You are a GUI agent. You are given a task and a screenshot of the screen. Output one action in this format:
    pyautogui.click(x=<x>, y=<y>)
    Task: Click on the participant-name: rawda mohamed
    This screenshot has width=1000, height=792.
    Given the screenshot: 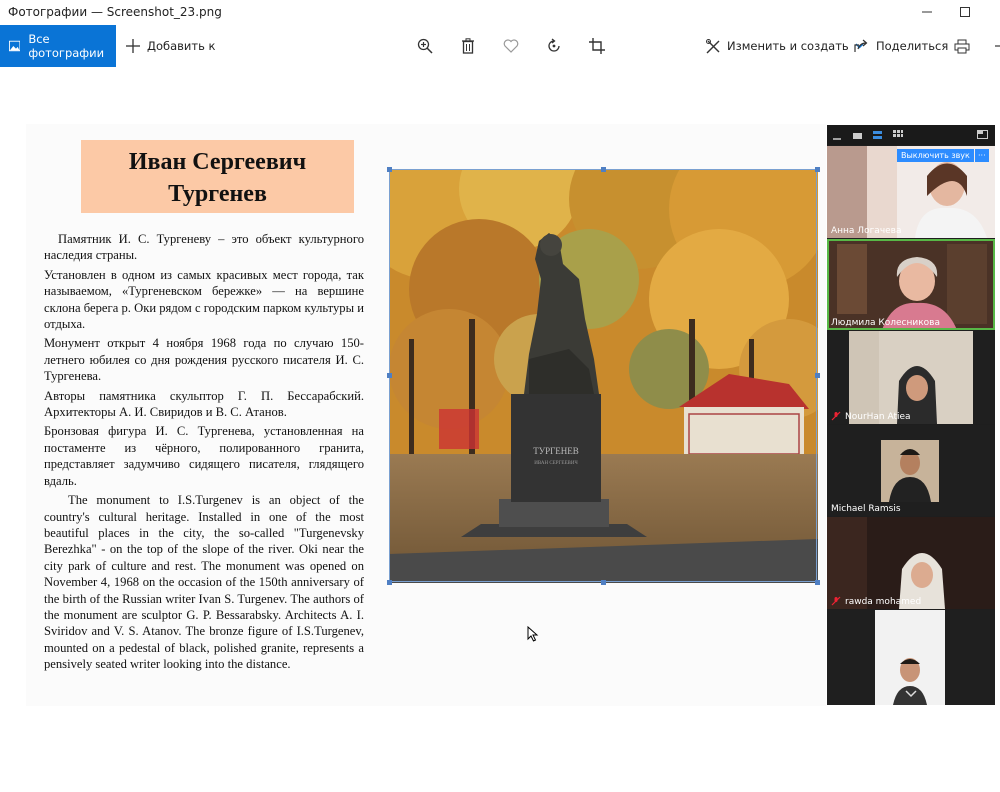 What is the action you would take?
    pyautogui.click(x=883, y=602)
    